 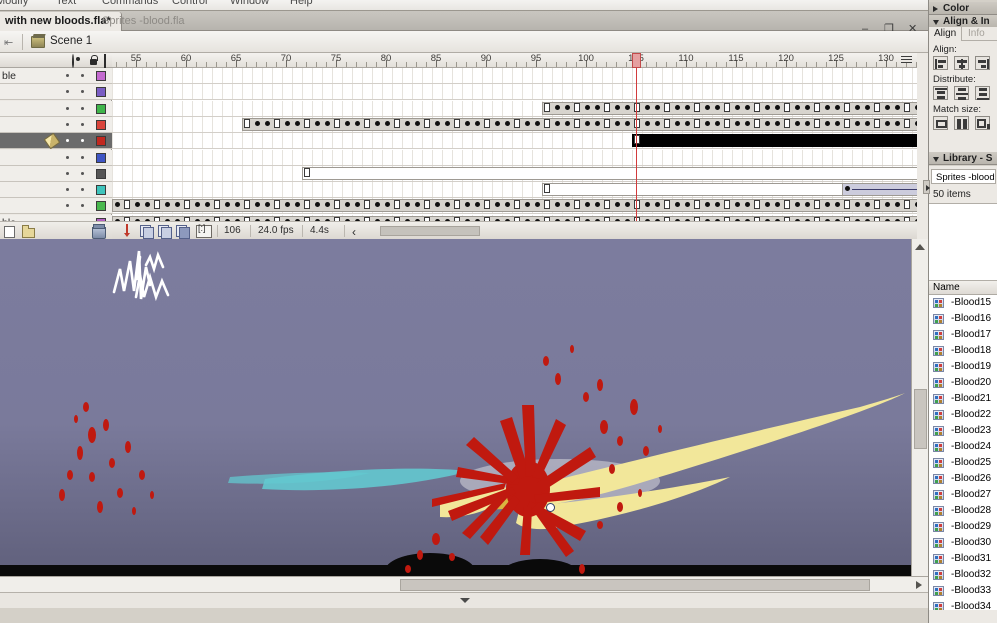 I want to click on collapse-triangle-icon, so click(x=465, y=600).